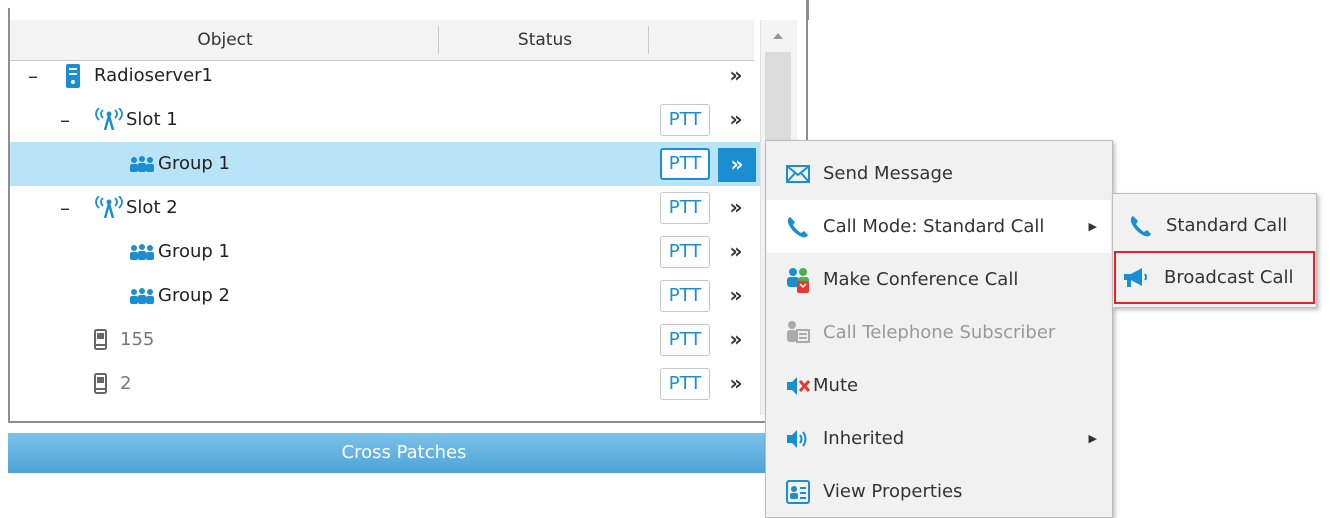  I want to click on tree-row-radioserver: – Radioserver1 », so click(385, 76).